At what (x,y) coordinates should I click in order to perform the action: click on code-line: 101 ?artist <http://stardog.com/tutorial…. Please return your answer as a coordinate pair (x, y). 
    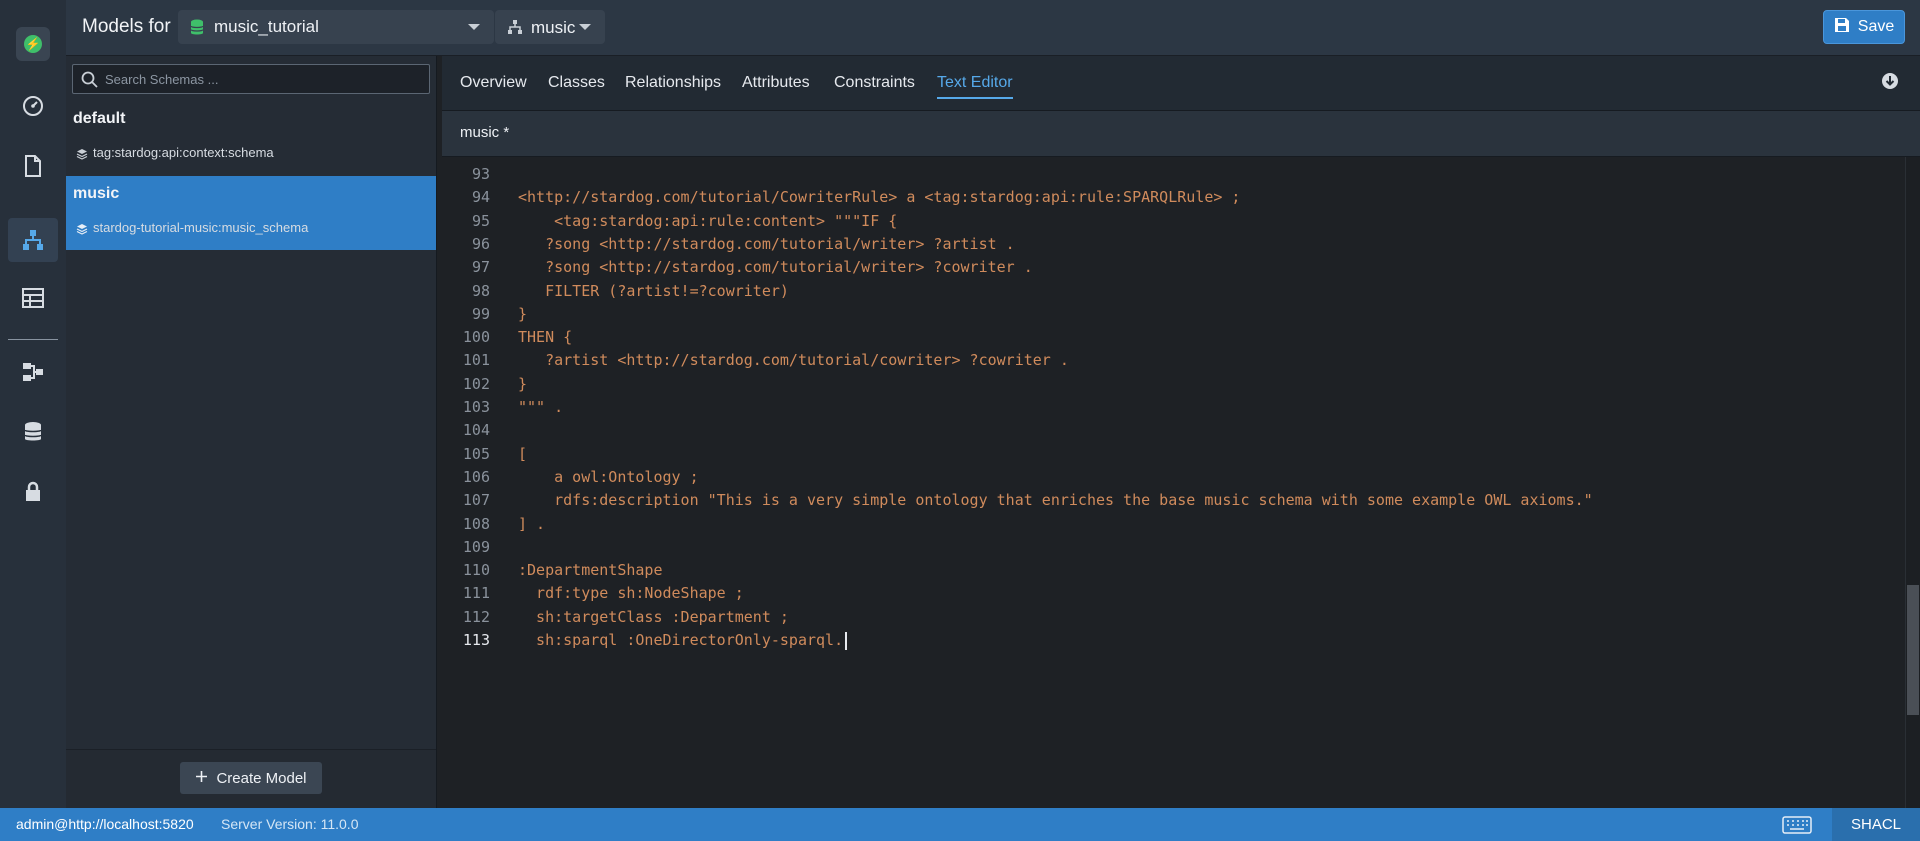
    Looking at the image, I should click on (1172, 360).